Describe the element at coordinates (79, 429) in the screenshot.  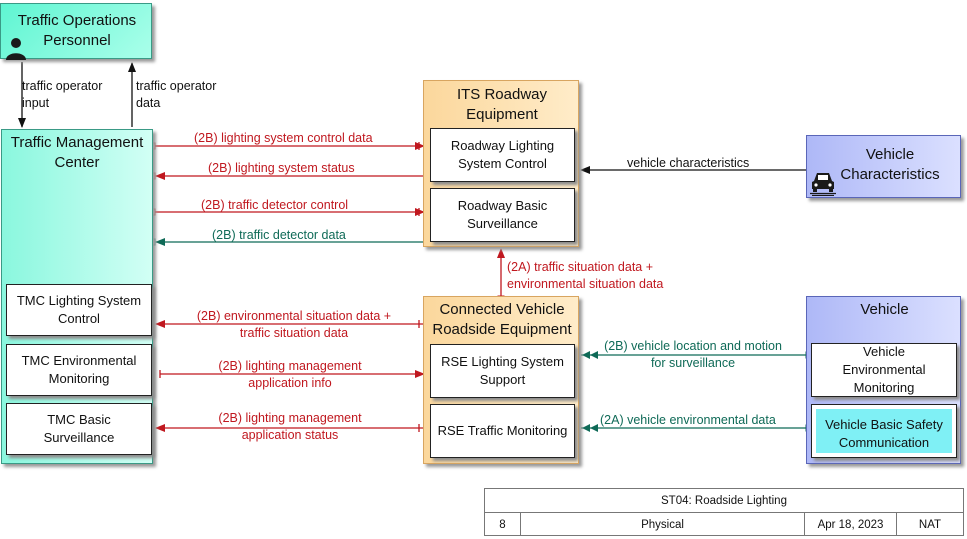
I see `tmc-basic-surveillance: TMC Basic Surveillance` at that location.